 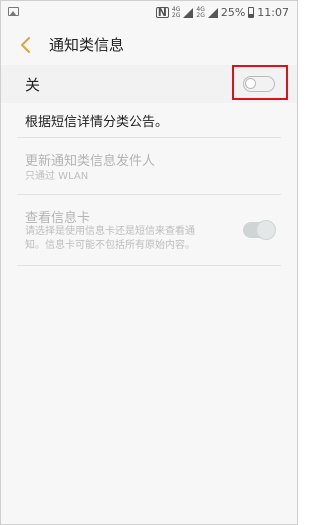 I want to click on nfc-icon: N, so click(x=162, y=12).